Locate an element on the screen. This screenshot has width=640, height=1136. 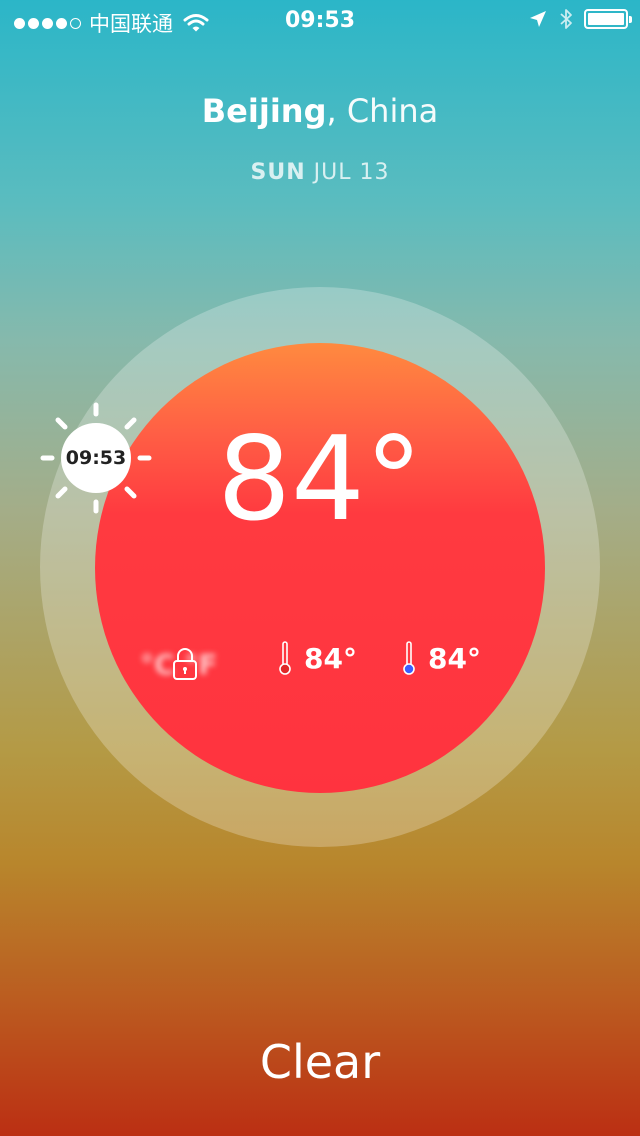
day: JUL 13 is located at coordinates (351, 172).